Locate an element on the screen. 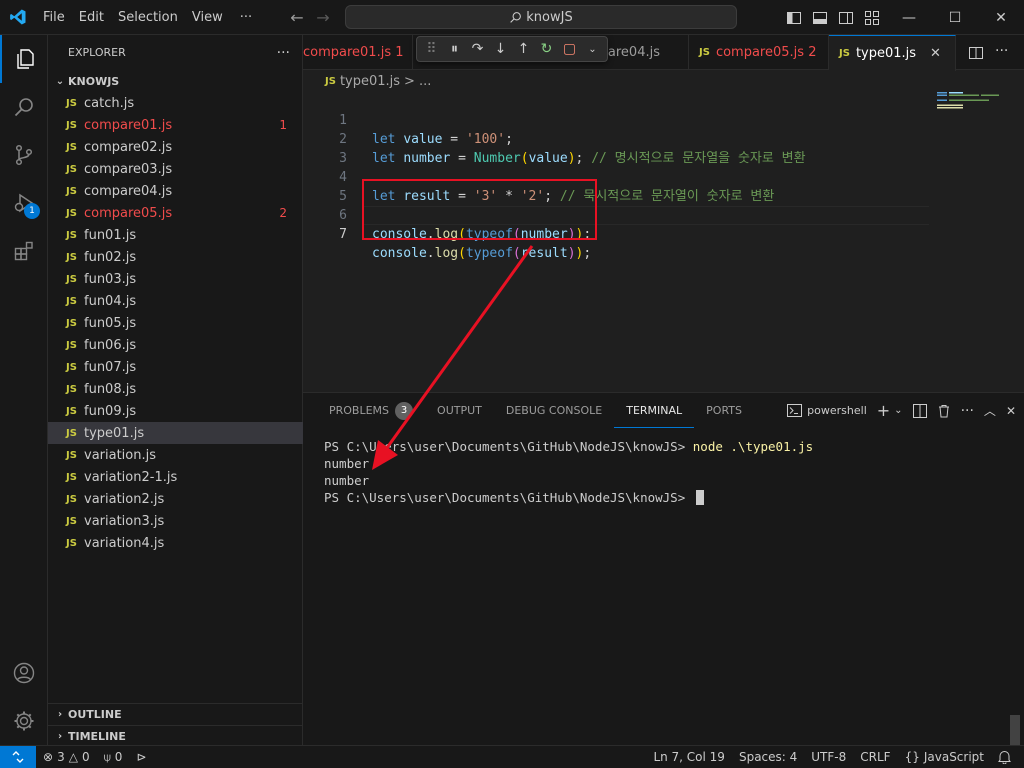 The image size is (1024, 768). editor-more-icon: ··· is located at coordinates (1001, 51).